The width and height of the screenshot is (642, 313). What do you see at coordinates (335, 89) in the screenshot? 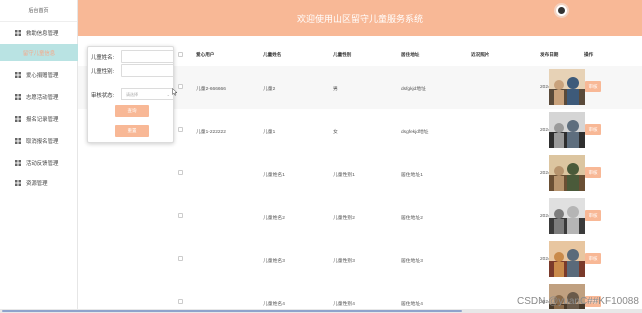
I see `cell-gender: 男` at bounding box center [335, 89].